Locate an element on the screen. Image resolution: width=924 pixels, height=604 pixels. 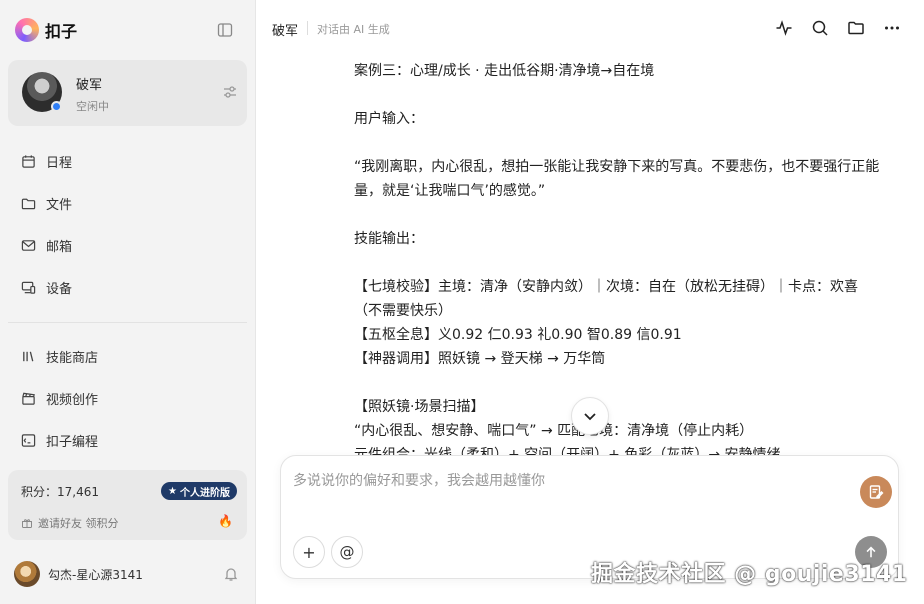
mail-icon is located at coordinates (28, 245).